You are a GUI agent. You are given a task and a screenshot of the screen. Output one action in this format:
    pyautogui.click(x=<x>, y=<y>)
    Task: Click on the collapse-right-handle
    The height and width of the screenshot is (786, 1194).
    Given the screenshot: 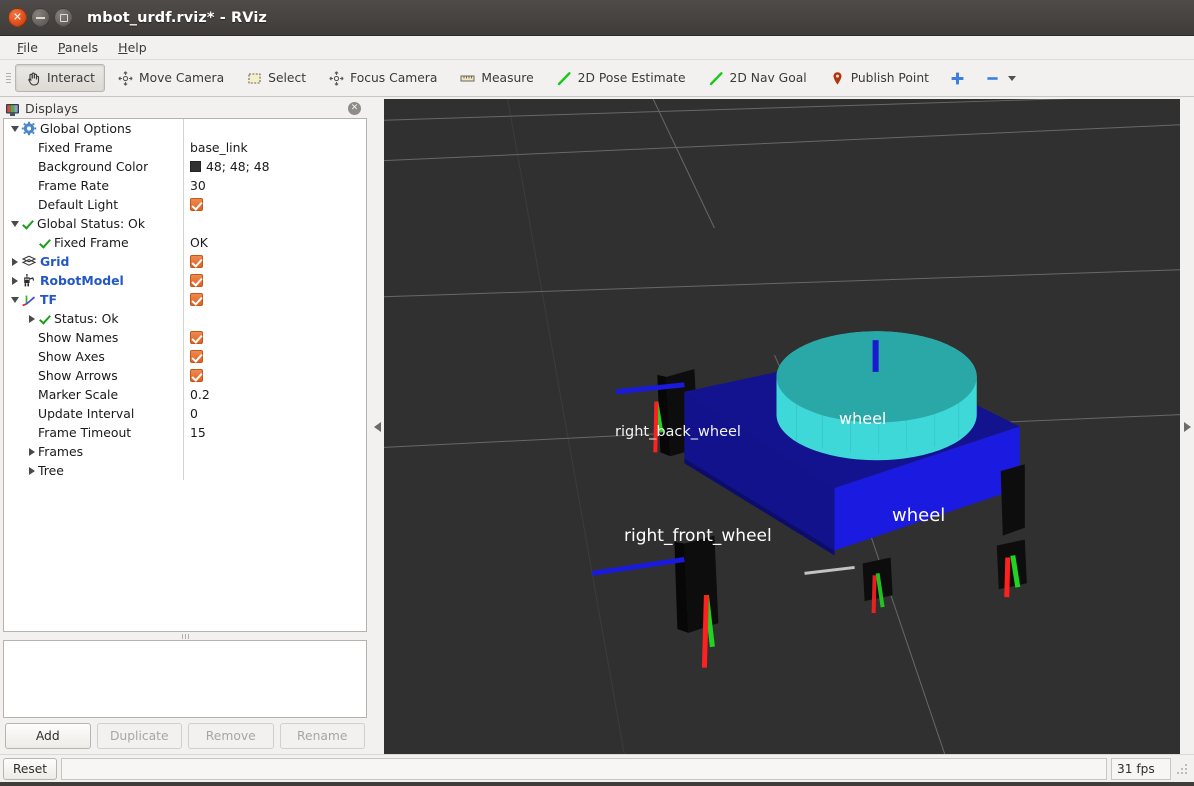 What is the action you would take?
    pyautogui.click(x=1187, y=426)
    